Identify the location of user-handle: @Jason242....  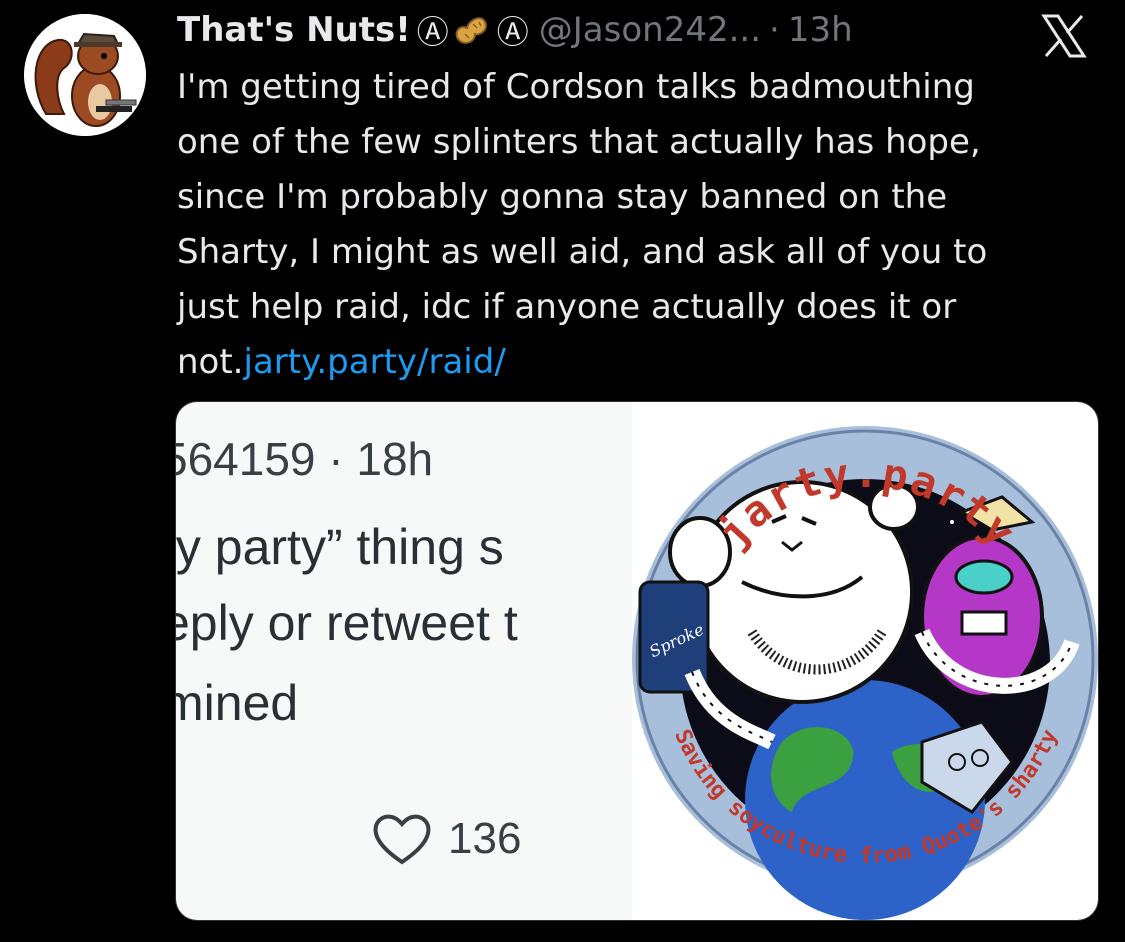
(650, 30).